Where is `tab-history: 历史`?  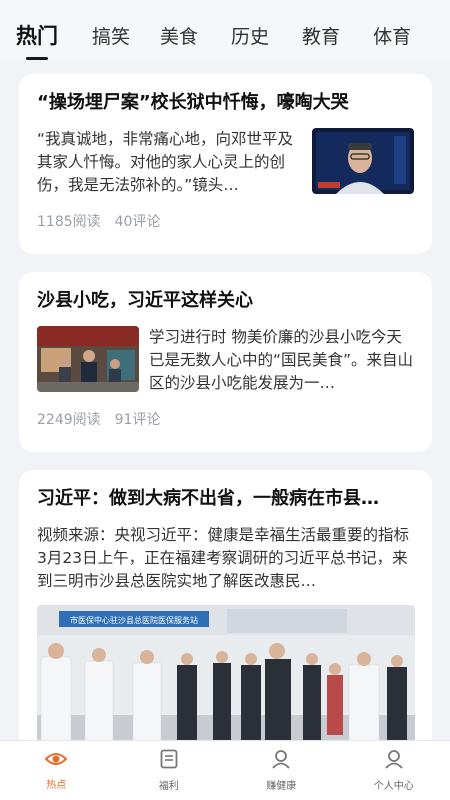 tab-history: 历史 is located at coordinates (250, 35).